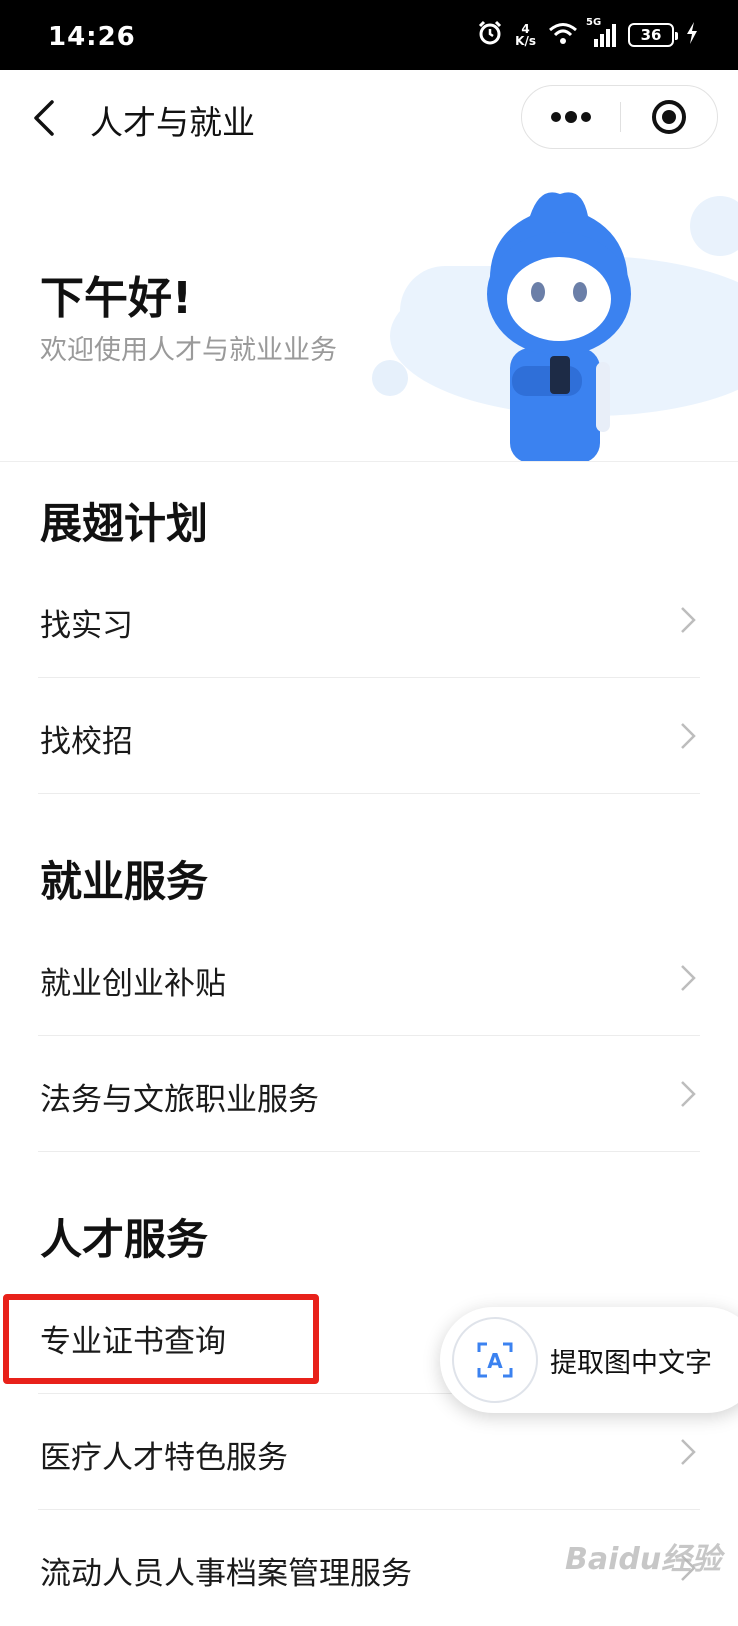  Describe the element at coordinates (369, 35) in the screenshot. I see `status-bar: 14:26 4 K/s 5G 36` at that location.